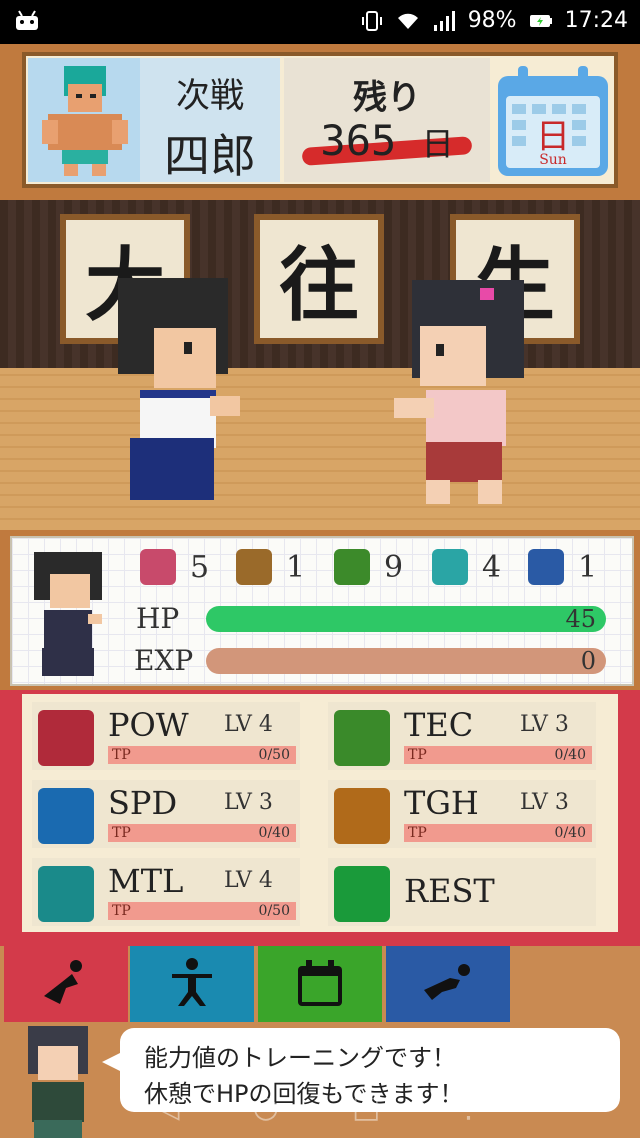 The height and width of the screenshot is (1138, 640). What do you see at coordinates (439, 725) in the screenshot?
I see `train-tec-name: TEC` at bounding box center [439, 725].